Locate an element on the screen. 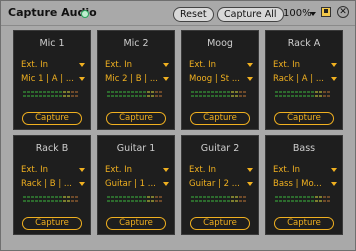 This screenshot has height=251, width=356. channel-name: Rack A is located at coordinates (304, 43).